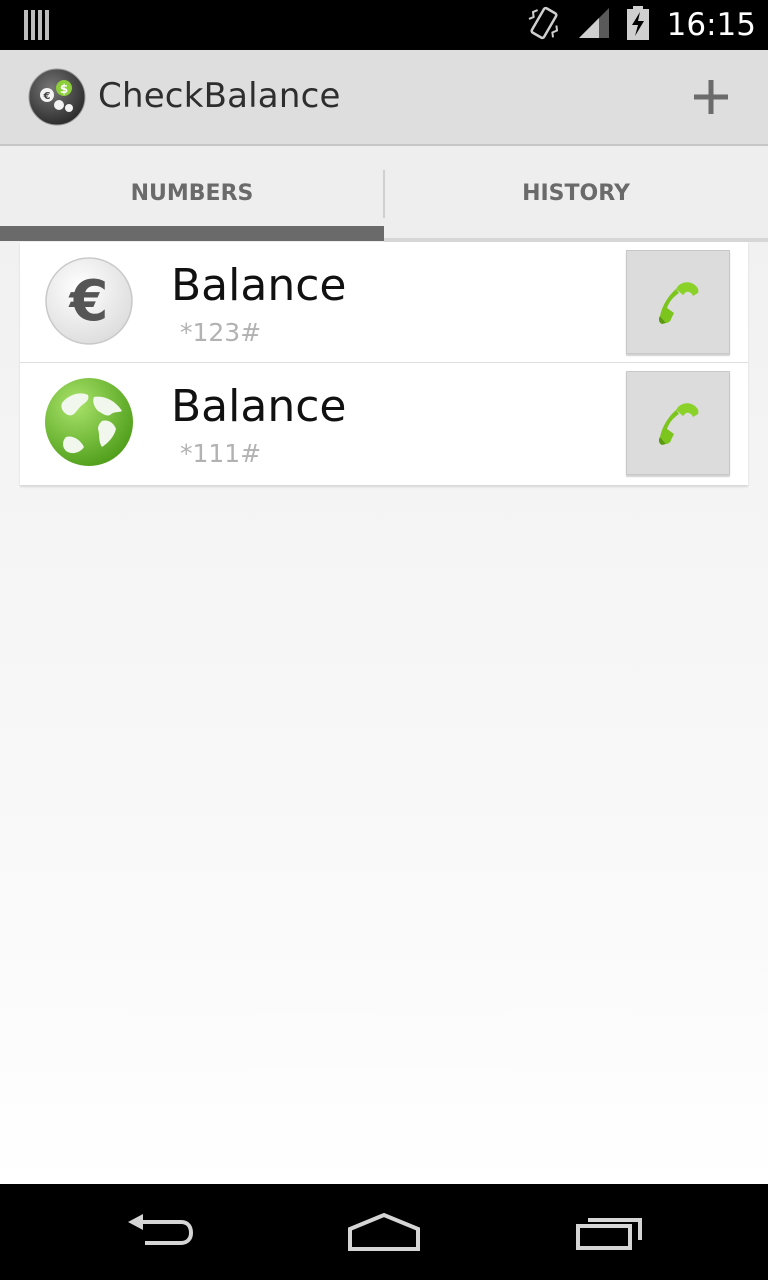 The image size is (768, 1280). Describe the element at coordinates (384, 424) in the screenshot. I see `list-item: Balance *111#` at that location.